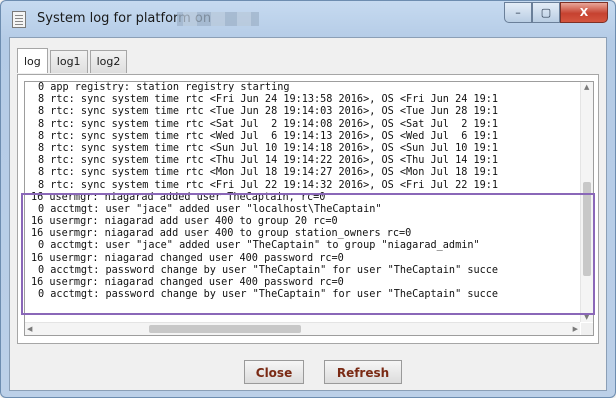 The width and height of the screenshot is (616, 398). Describe the element at coordinates (586, 87) in the screenshot. I see `scroll-up-icon: ▲` at that location.